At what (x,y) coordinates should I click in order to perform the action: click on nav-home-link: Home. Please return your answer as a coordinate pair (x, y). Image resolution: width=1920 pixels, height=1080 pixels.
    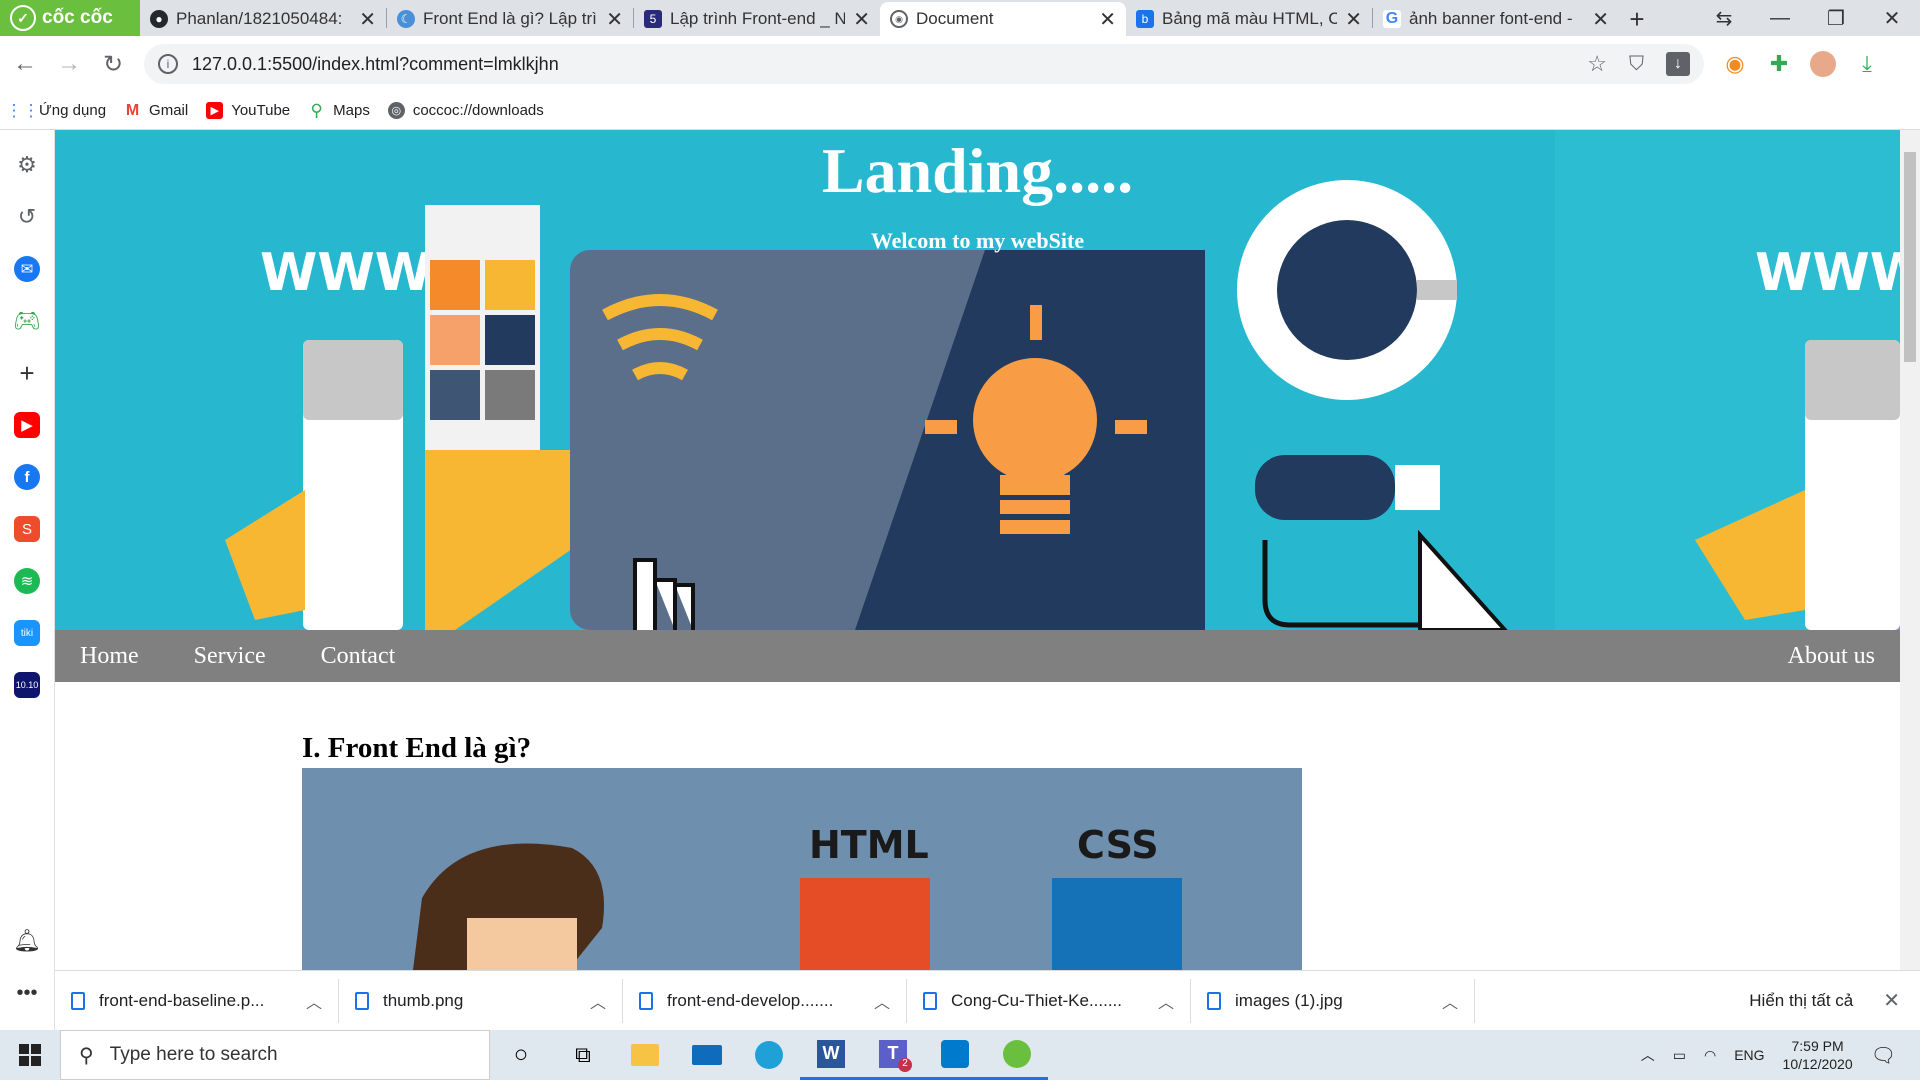
    Looking at the image, I should click on (109, 656).